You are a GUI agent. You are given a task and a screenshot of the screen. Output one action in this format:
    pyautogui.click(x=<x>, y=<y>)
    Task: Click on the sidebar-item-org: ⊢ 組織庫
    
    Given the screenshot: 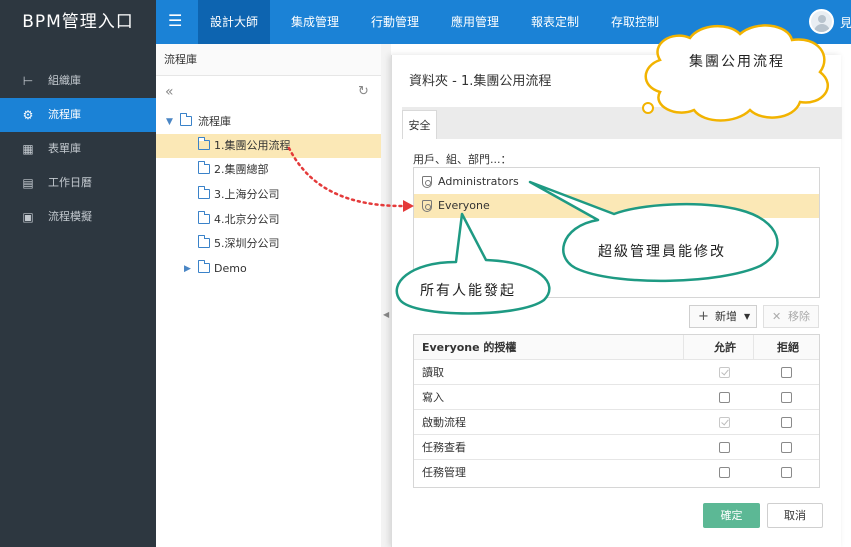 What is the action you would take?
    pyautogui.click(x=78, y=81)
    